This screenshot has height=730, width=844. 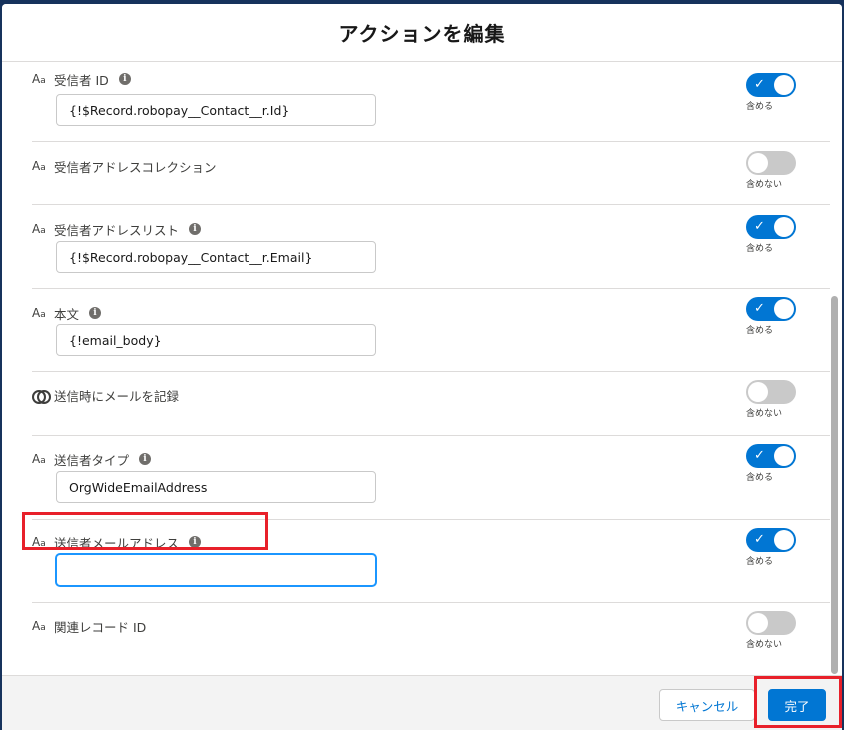 What do you see at coordinates (834, 485) in the screenshot?
I see `vertical-scrollbar` at bounding box center [834, 485].